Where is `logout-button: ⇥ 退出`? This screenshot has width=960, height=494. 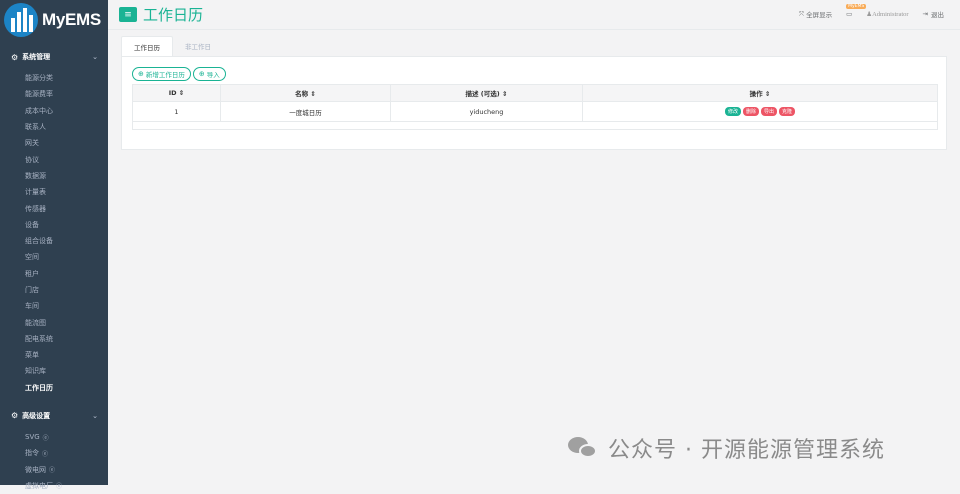 logout-button: ⇥ 退出 is located at coordinates (933, 14).